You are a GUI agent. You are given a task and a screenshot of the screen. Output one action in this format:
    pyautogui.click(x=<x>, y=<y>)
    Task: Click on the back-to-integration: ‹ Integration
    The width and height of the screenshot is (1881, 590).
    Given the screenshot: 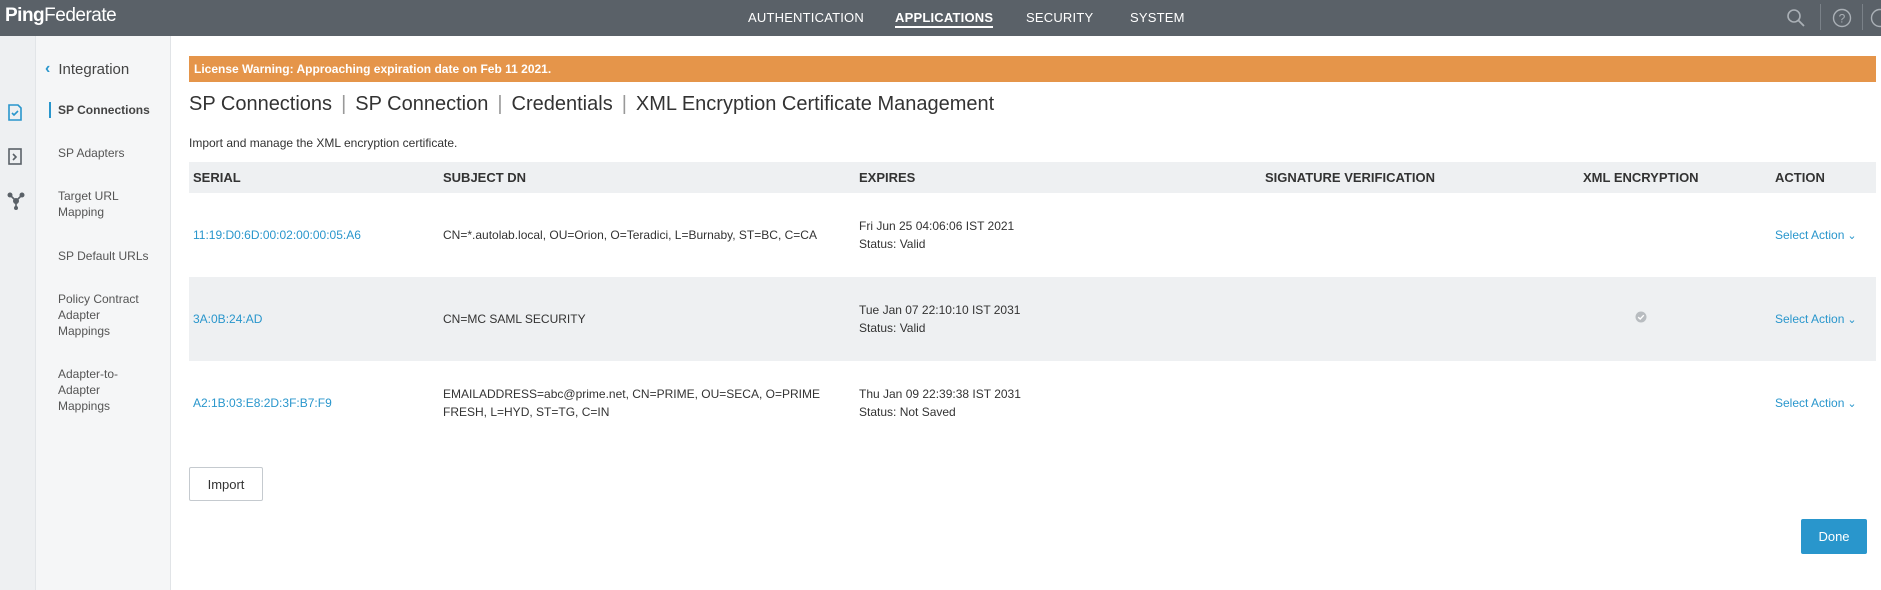 What is the action you would take?
    pyautogui.click(x=87, y=69)
    